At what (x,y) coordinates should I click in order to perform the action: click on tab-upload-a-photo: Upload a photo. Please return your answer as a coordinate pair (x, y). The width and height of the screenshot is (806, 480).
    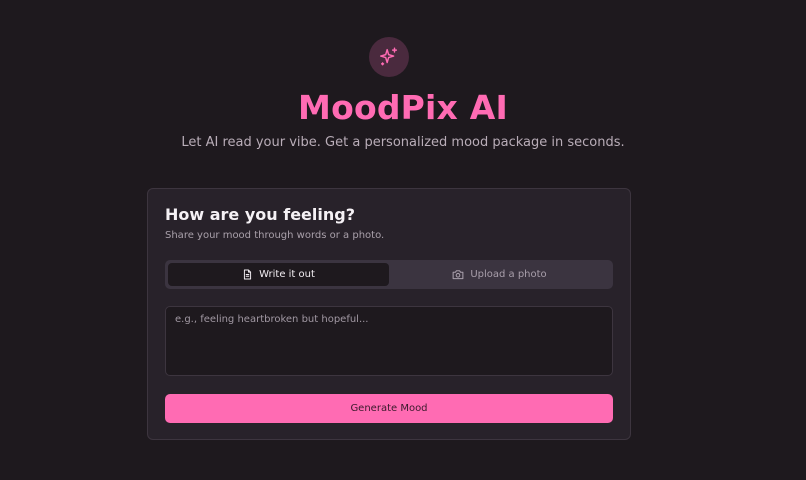
    Looking at the image, I should click on (499, 274).